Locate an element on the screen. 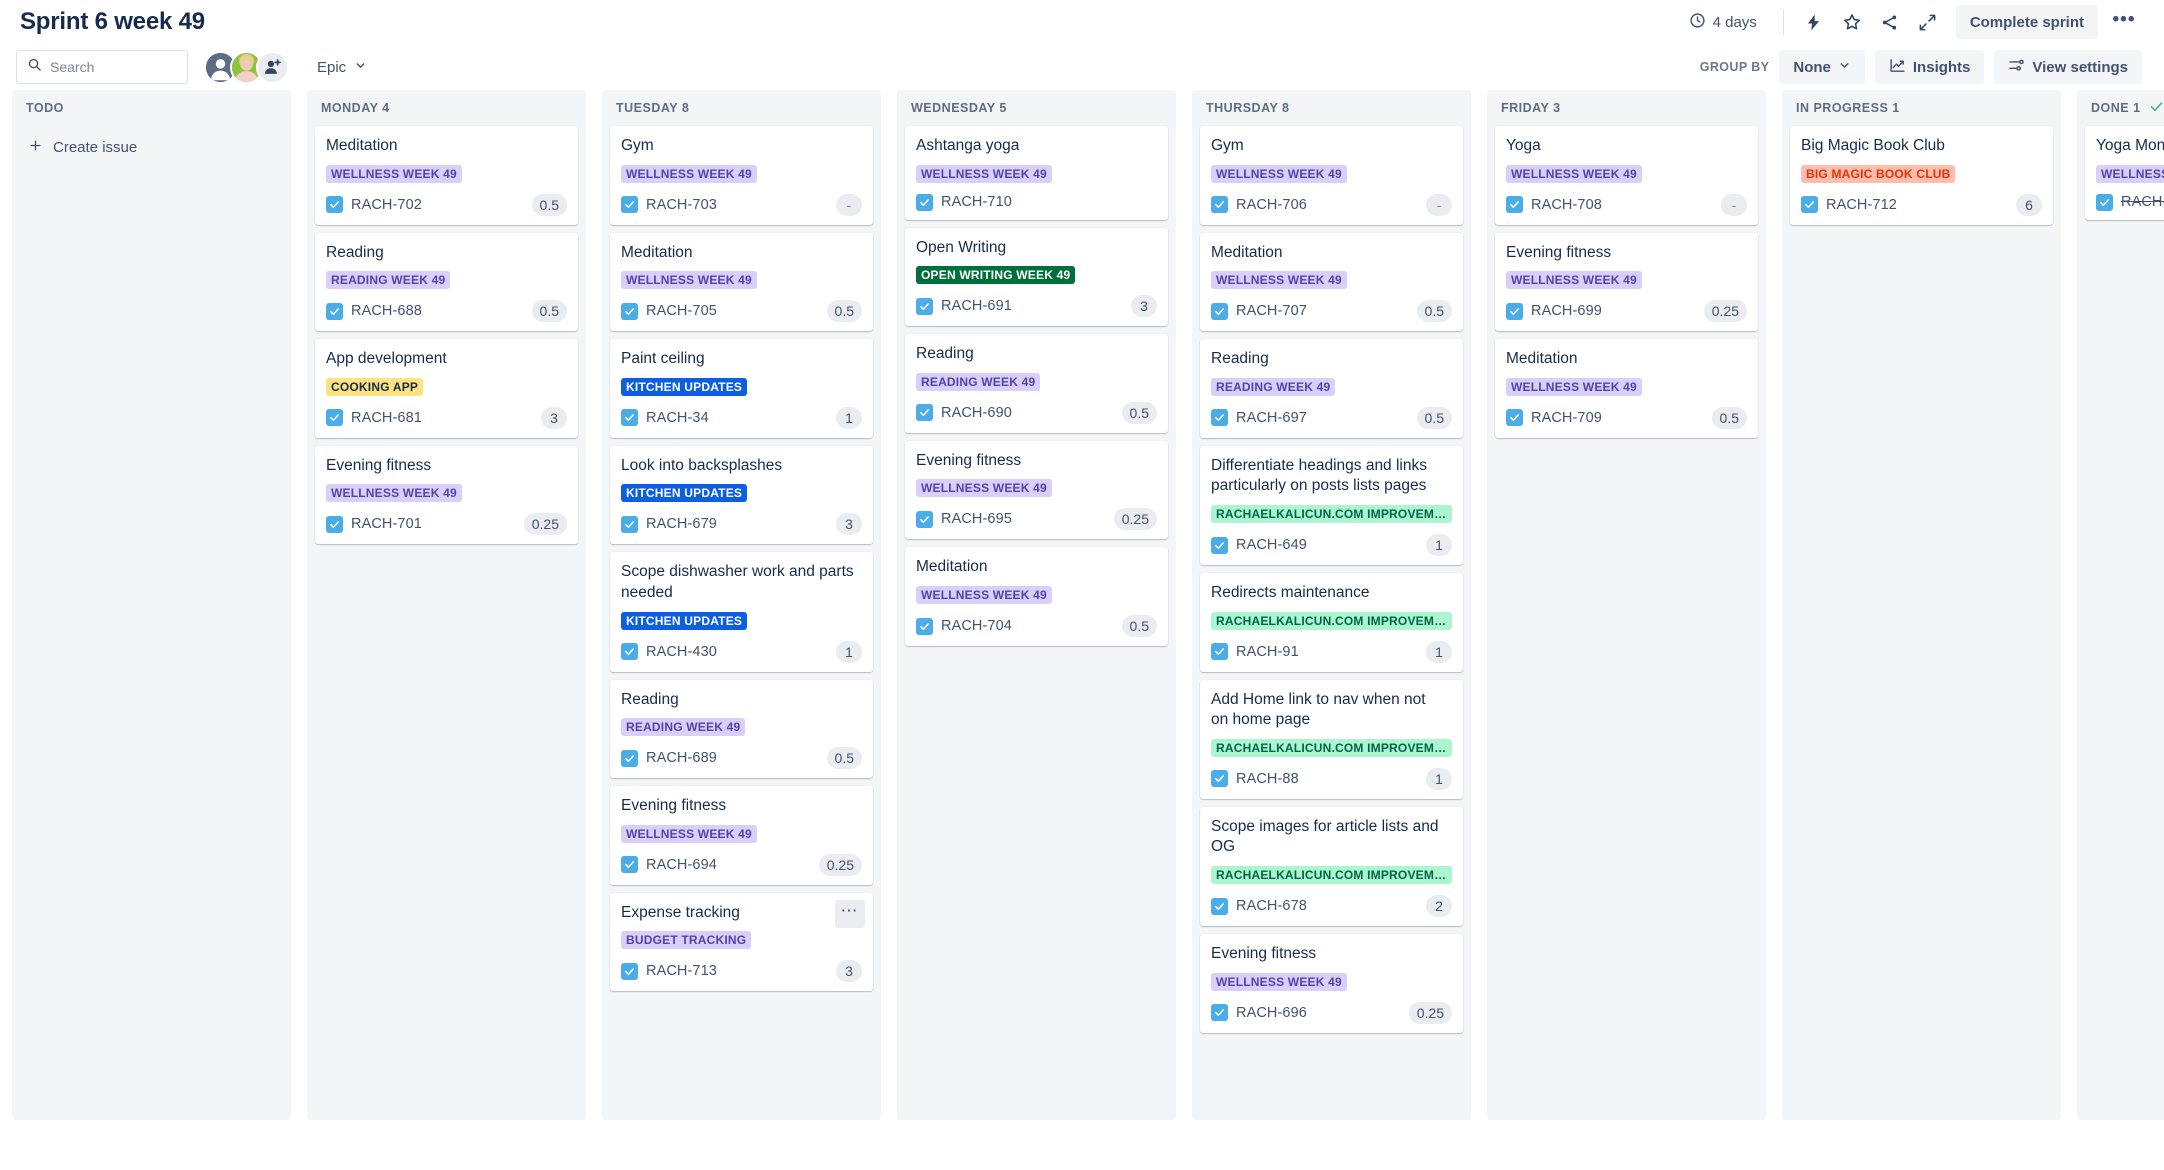  issue-key: RACH-712 is located at coordinates (1861, 205).